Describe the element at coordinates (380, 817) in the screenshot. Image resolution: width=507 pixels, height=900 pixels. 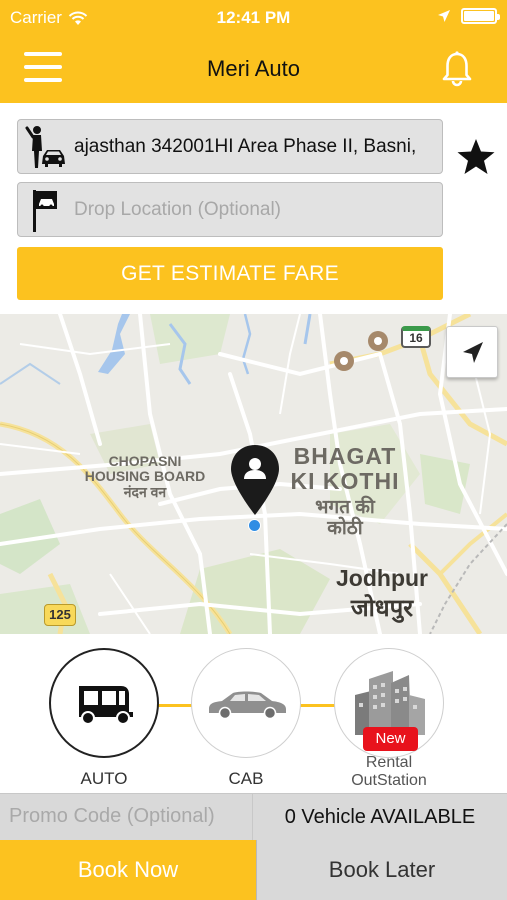
I see `vehicle-availability: 0 Vehicle AVAILABLE` at that location.